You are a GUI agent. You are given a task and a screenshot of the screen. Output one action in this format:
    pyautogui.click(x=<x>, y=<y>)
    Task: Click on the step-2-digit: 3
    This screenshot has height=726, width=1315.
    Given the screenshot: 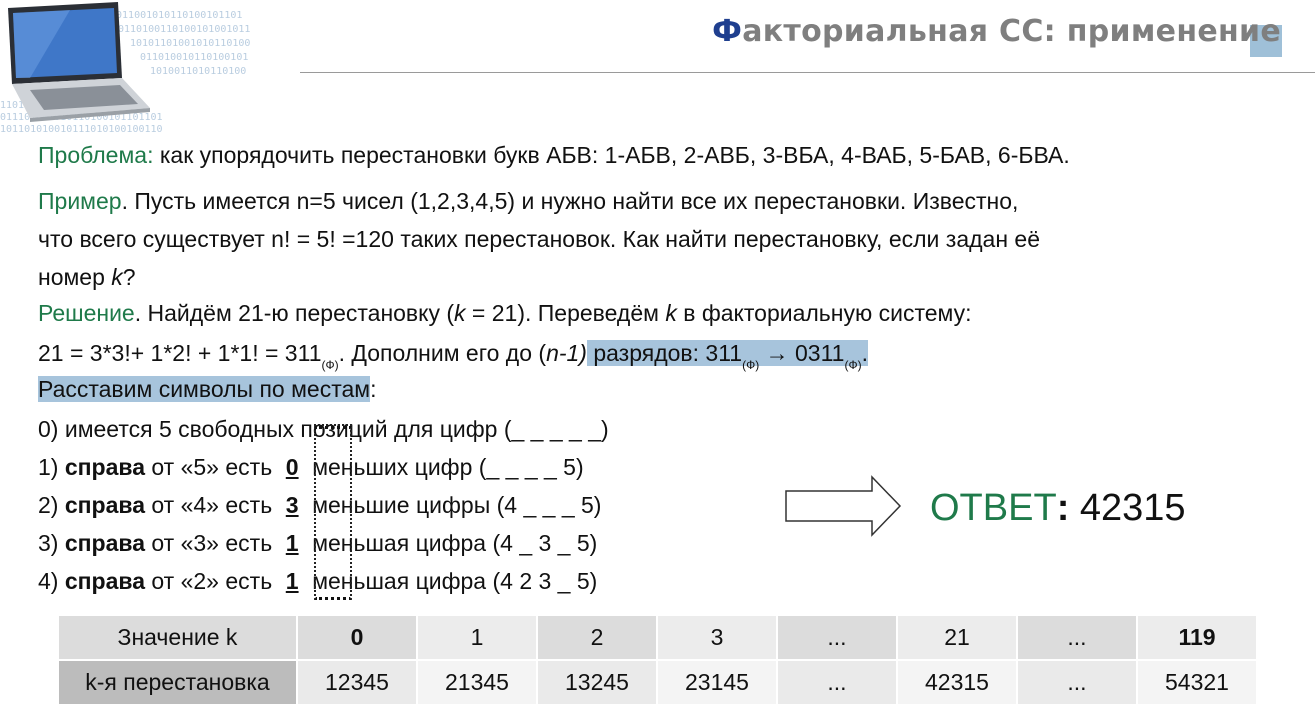 What is the action you would take?
    pyautogui.click(x=292, y=505)
    